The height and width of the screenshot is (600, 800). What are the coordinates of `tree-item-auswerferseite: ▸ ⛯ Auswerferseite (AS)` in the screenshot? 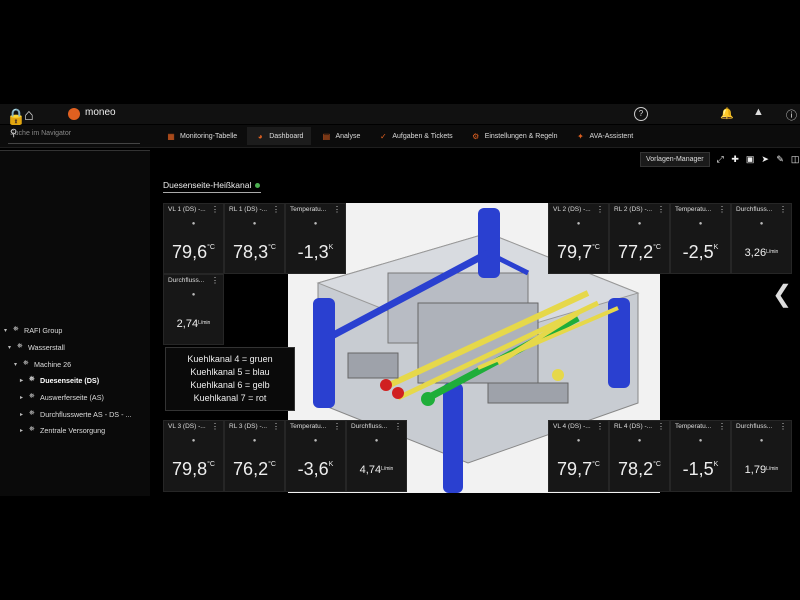 It's located at (62, 397).